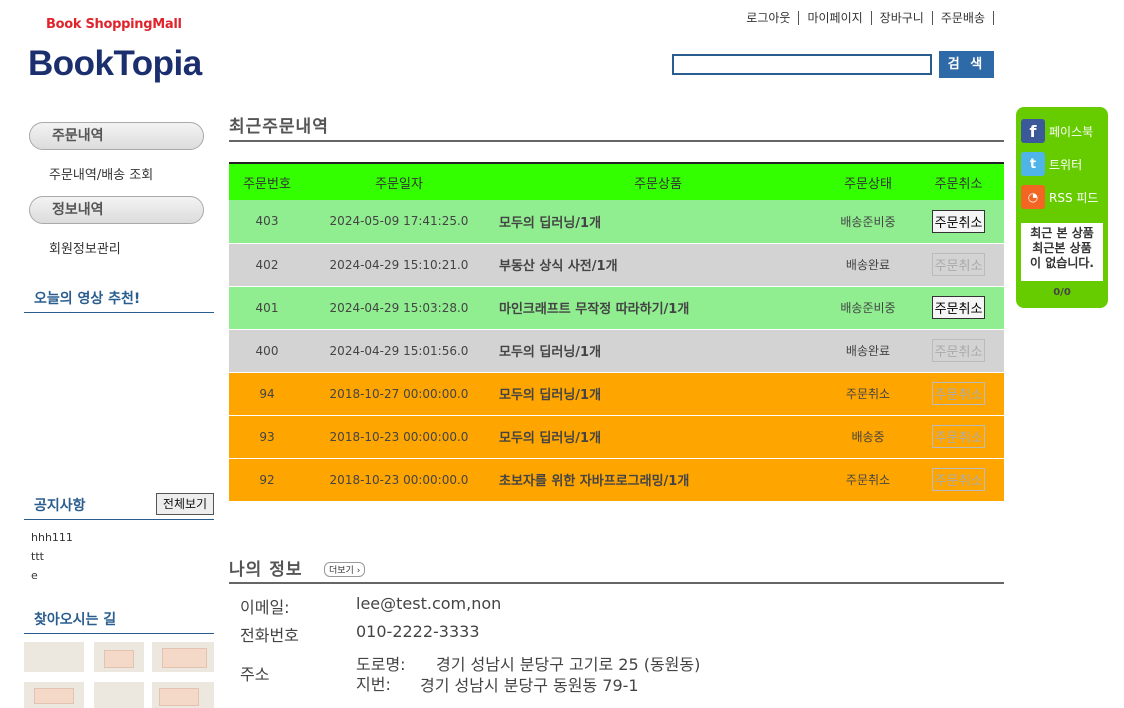  What do you see at coordinates (399, 181) in the screenshot?
I see `col-order-date: 주문일자` at bounding box center [399, 181].